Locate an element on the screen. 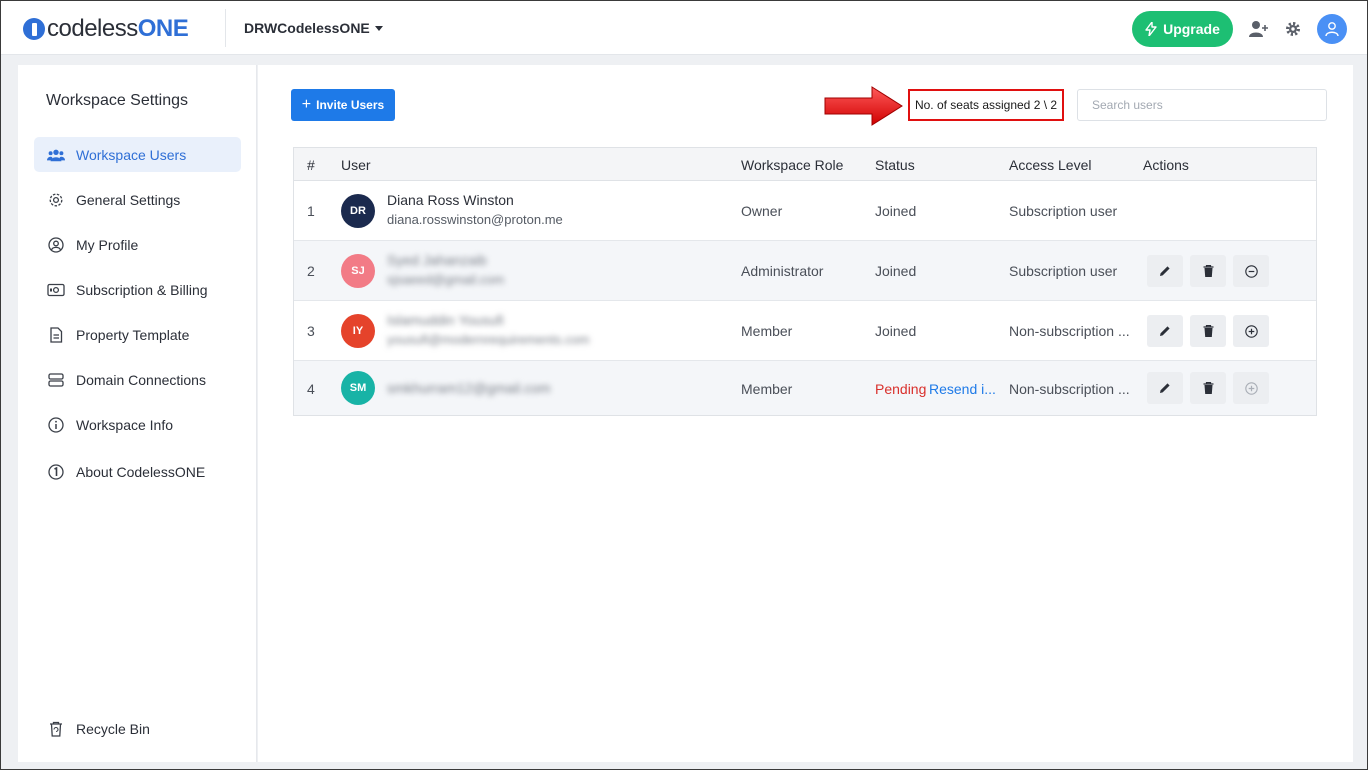 The width and height of the screenshot is (1368, 770). red-arrow-annotation is located at coordinates (863, 106).